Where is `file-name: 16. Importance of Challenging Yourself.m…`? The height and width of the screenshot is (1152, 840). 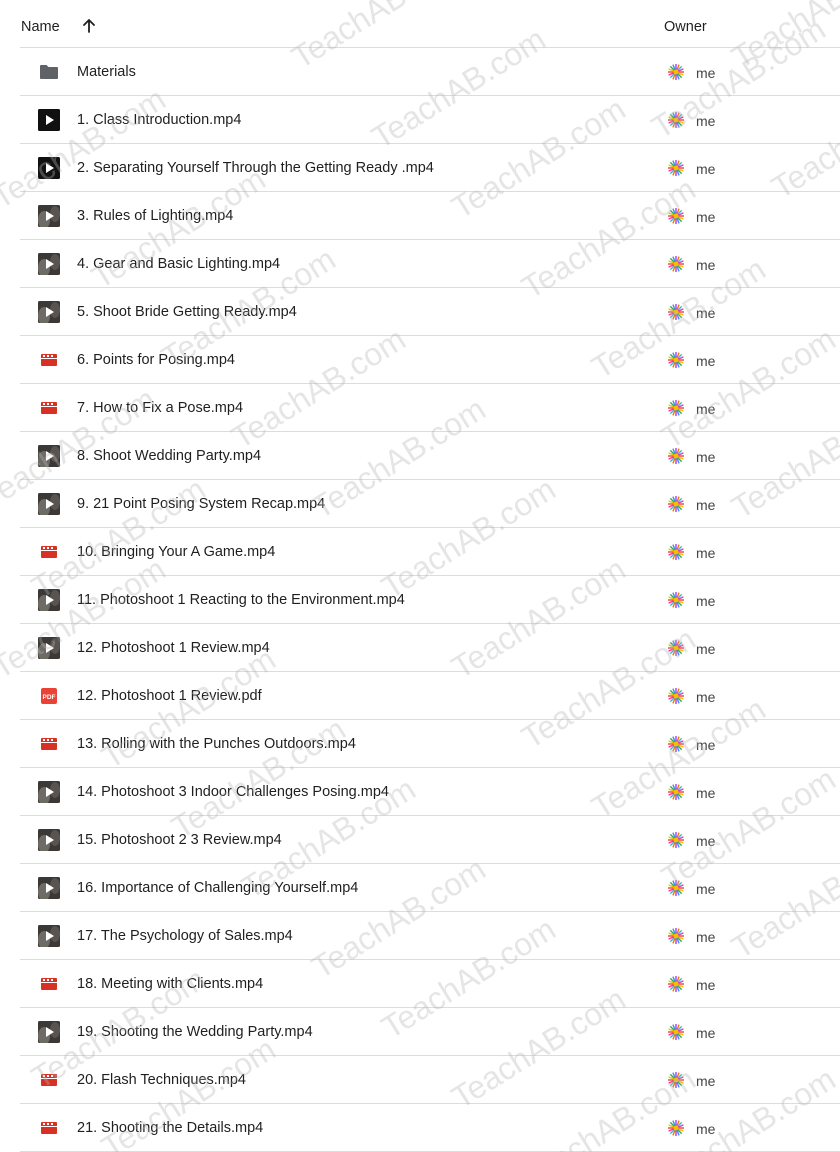
file-name: 16. Importance of Challenging Yourself.m… is located at coordinates (217, 888).